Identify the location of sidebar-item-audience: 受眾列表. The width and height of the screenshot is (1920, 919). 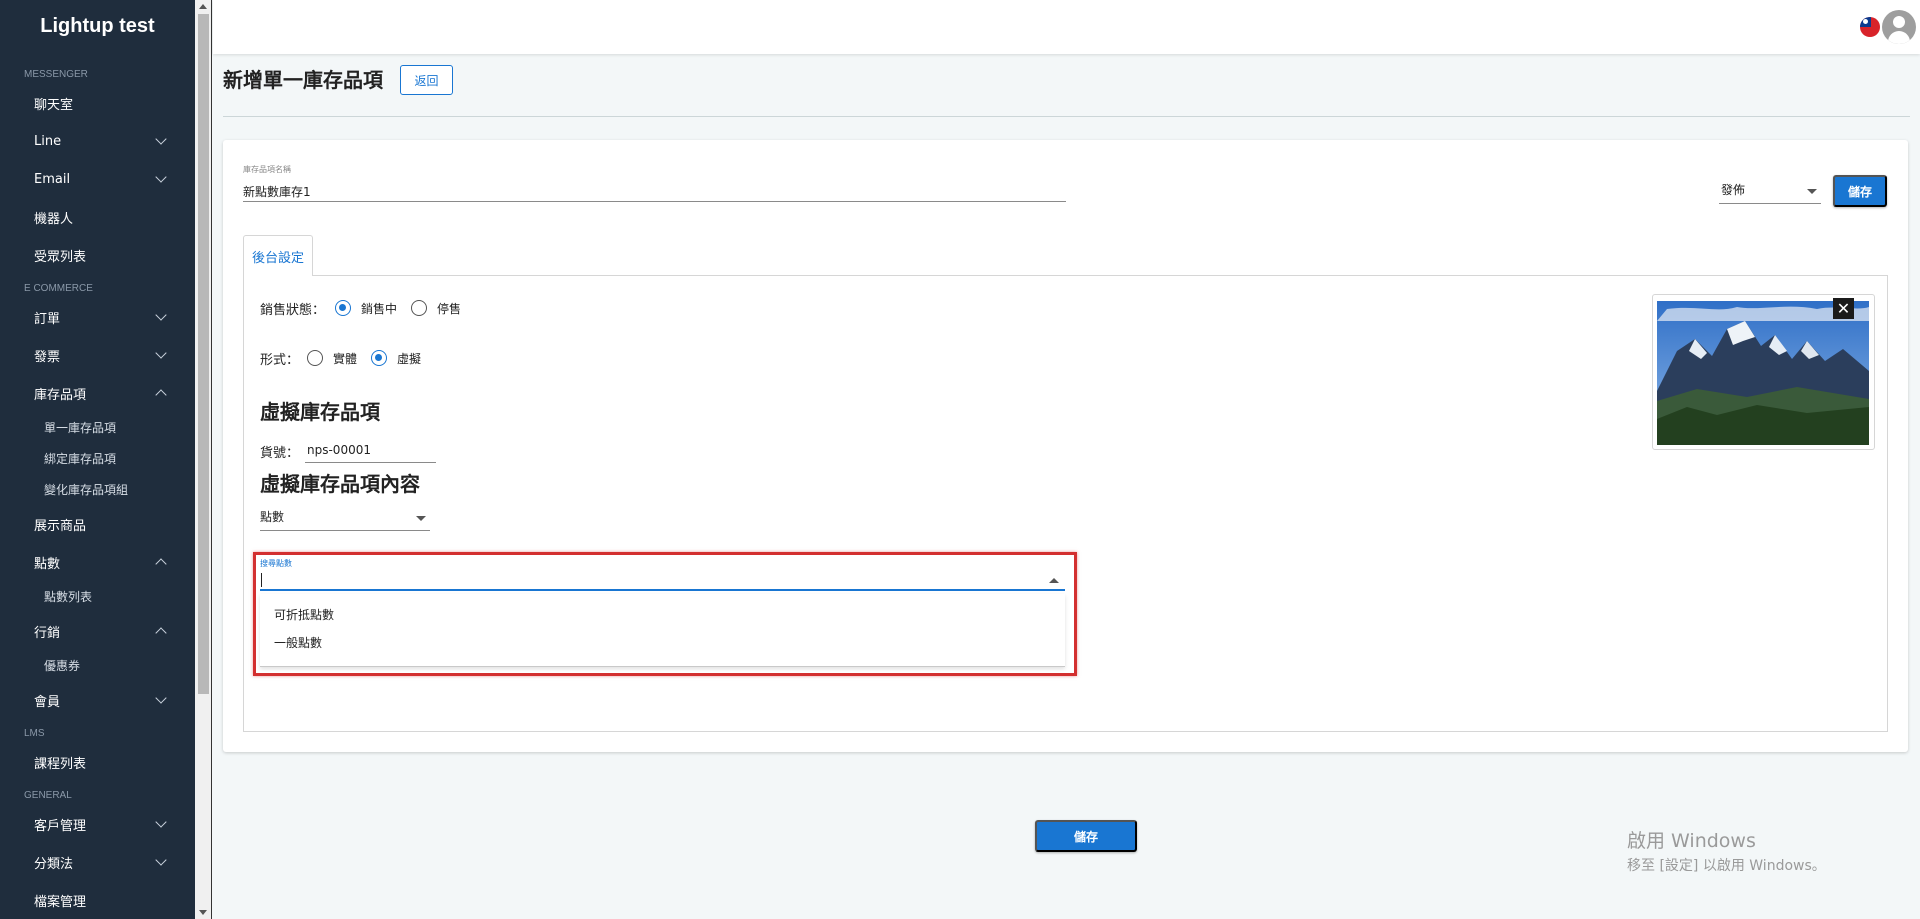
(97, 255).